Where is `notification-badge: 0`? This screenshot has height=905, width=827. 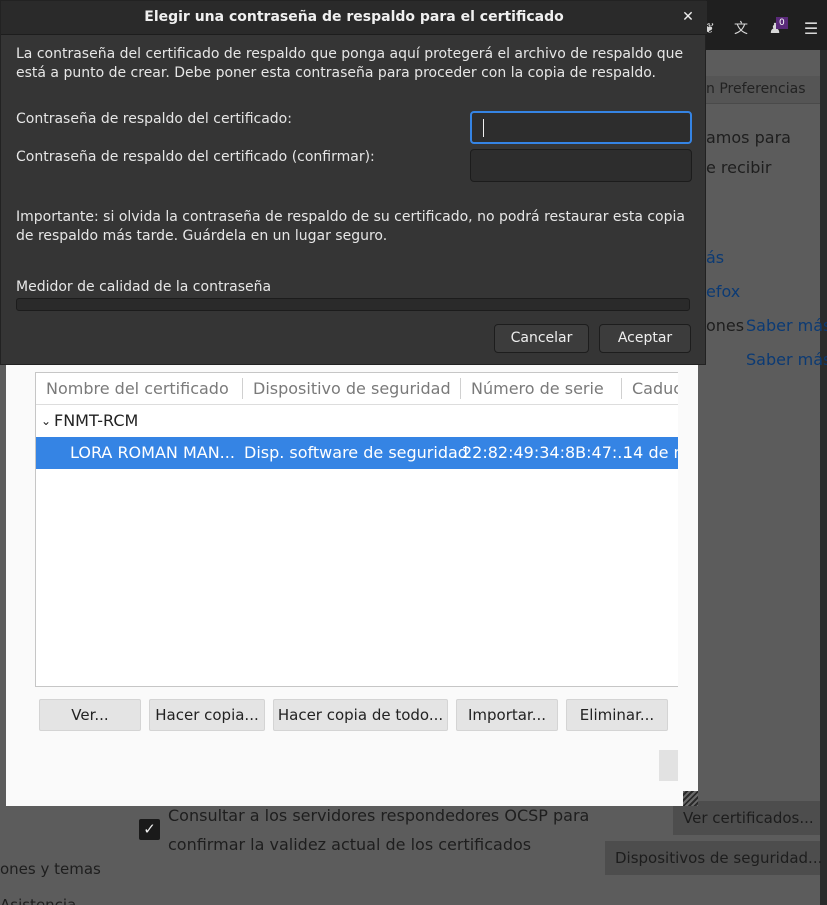 notification-badge: 0 is located at coordinates (782, 23).